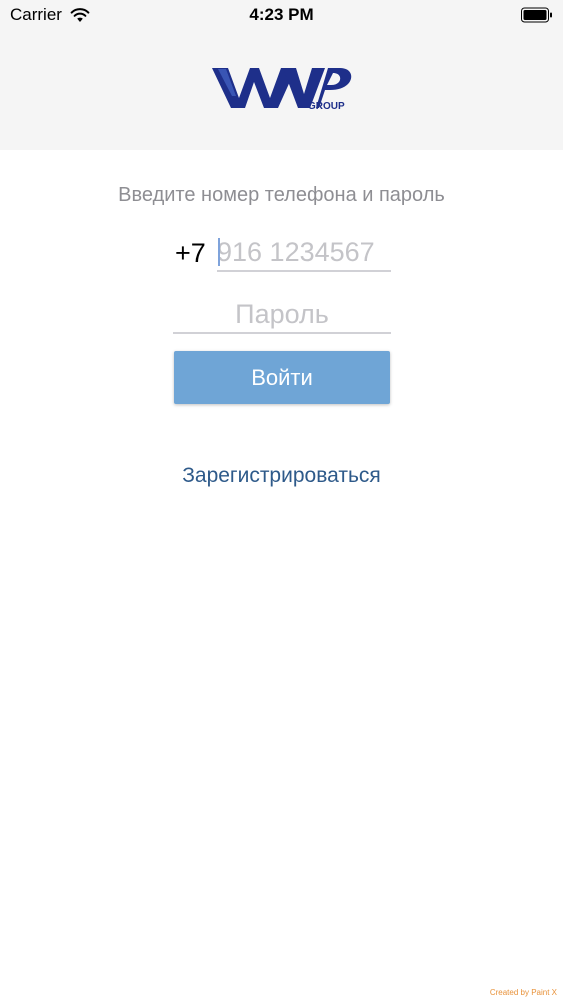  I want to click on phone-prefix: +7, so click(190, 253).